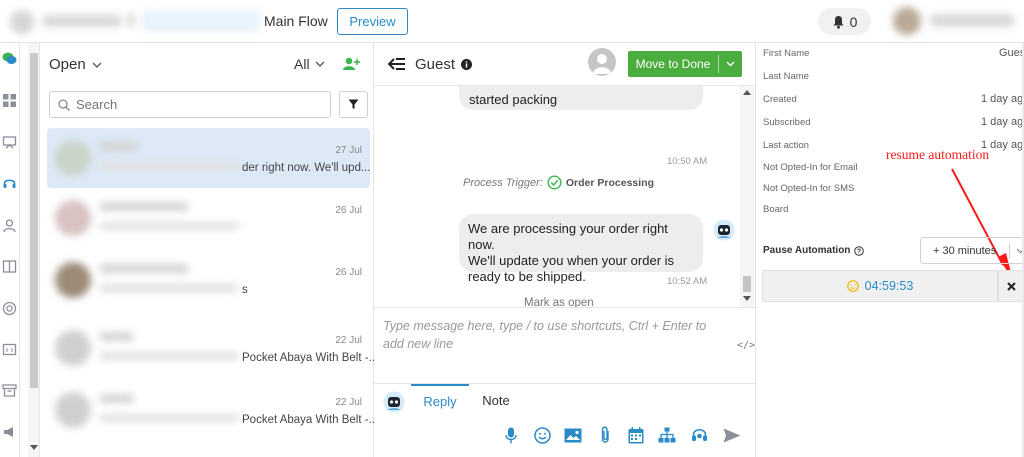 The image size is (1024, 457). What do you see at coordinates (724, 230) in the screenshot?
I see `bot-avatar-icon` at bounding box center [724, 230].